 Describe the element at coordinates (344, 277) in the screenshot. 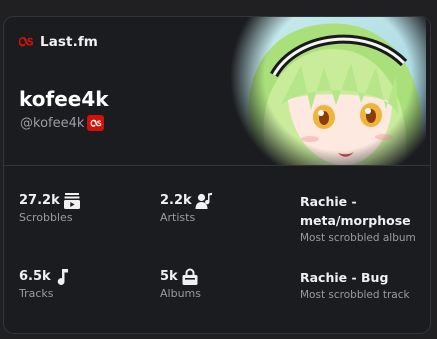

I see `top-track-value: Rachie - Bug` at that location.